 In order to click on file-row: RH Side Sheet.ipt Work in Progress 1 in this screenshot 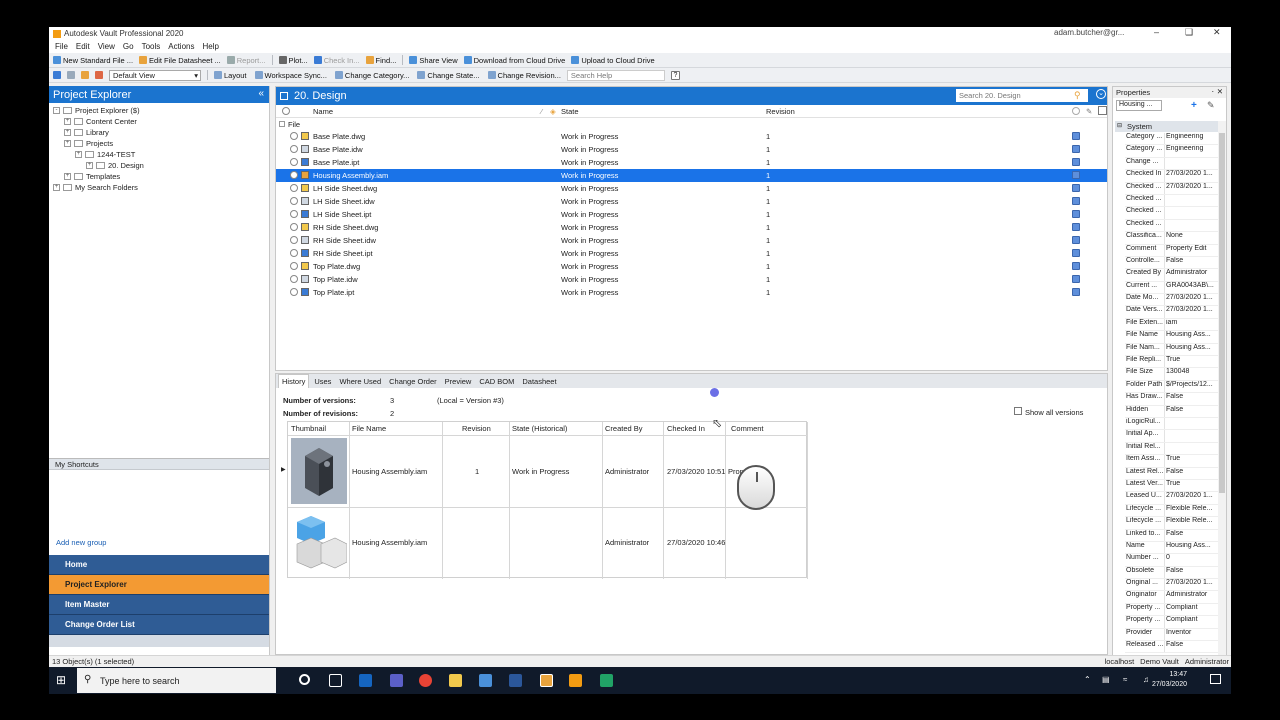, I will do `click(691, 253)`.